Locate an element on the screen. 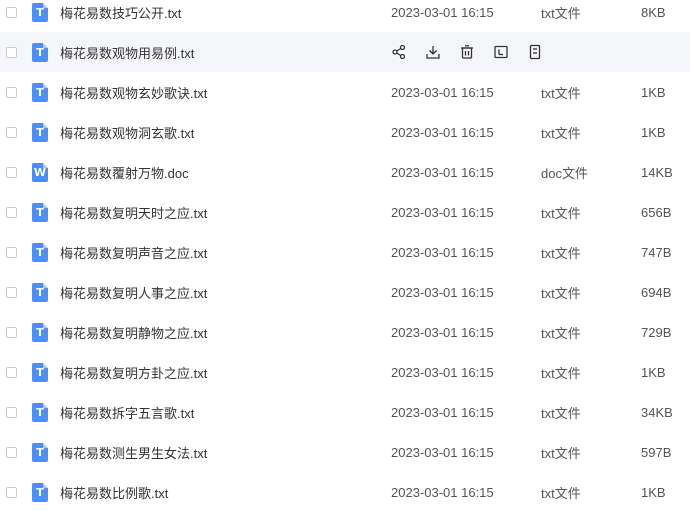 The image size is (690, 511). doc-file-icon: W is located at coordinates (40, 172).